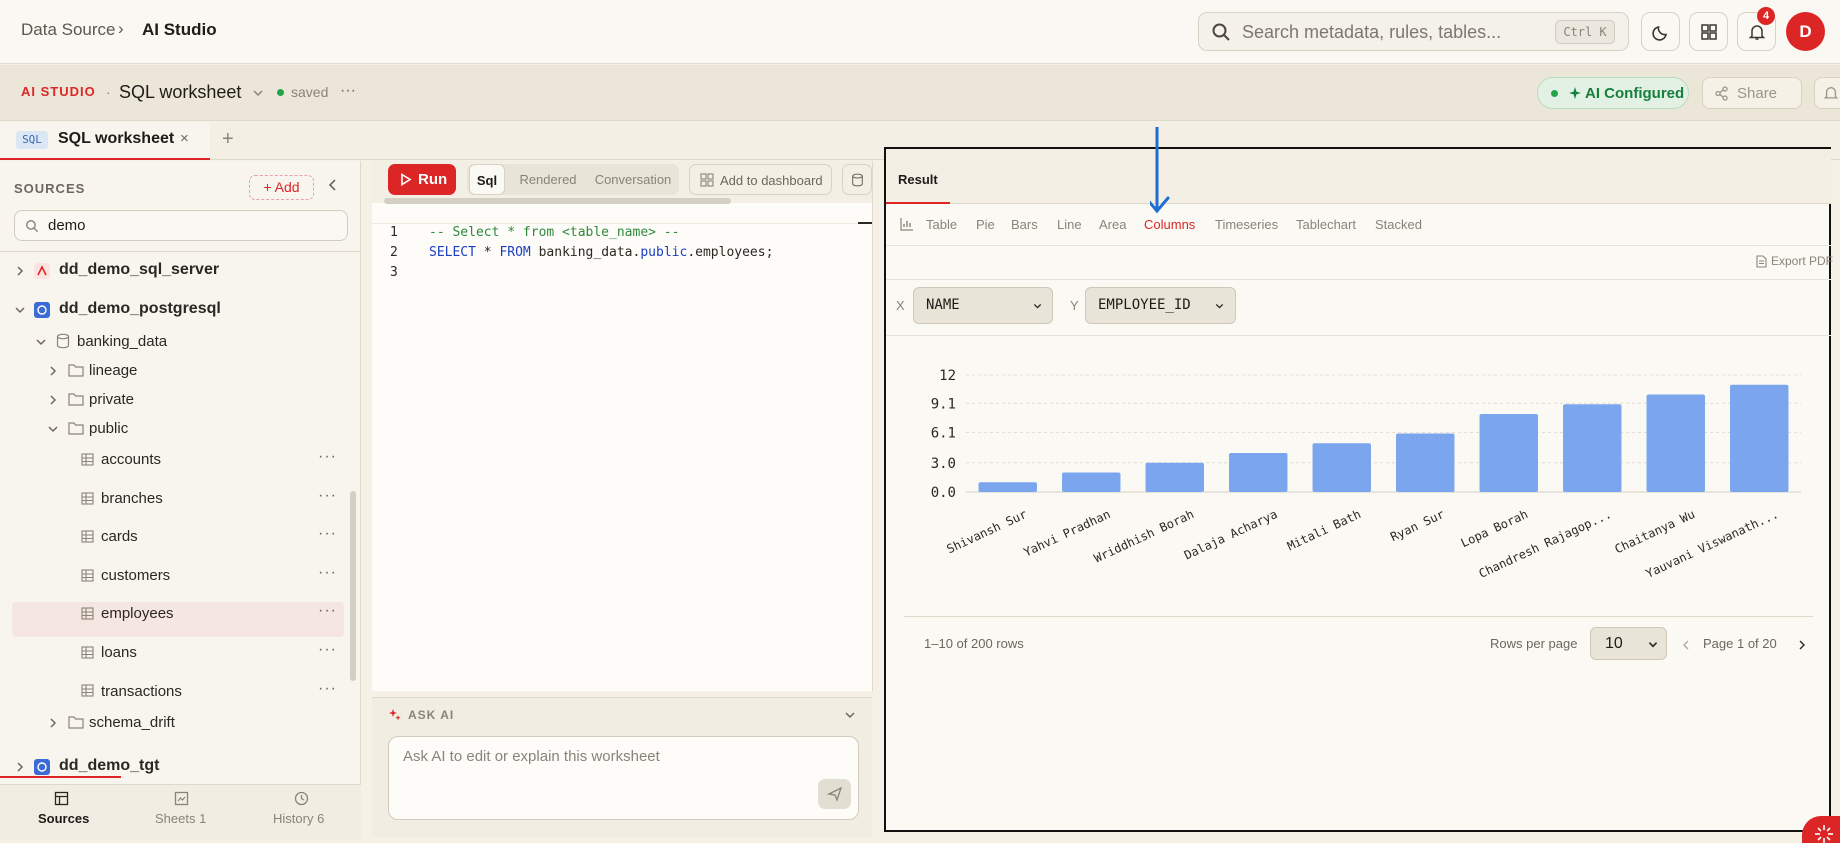  Describe the element at coordinates (918, 179) in the screenshot. I see `tab-result: Result` at that location.